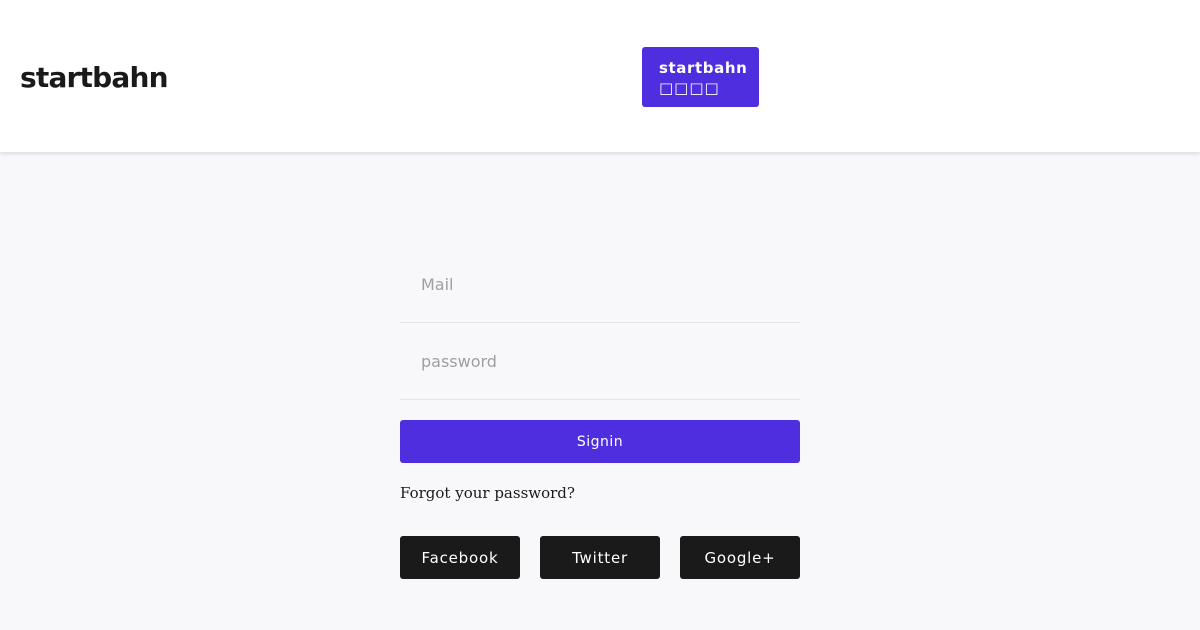  What do you see at coordinates (740, 557) in the screenshot?
I see `google-plus-login-button: Google+` at bounding box center [740, 557].